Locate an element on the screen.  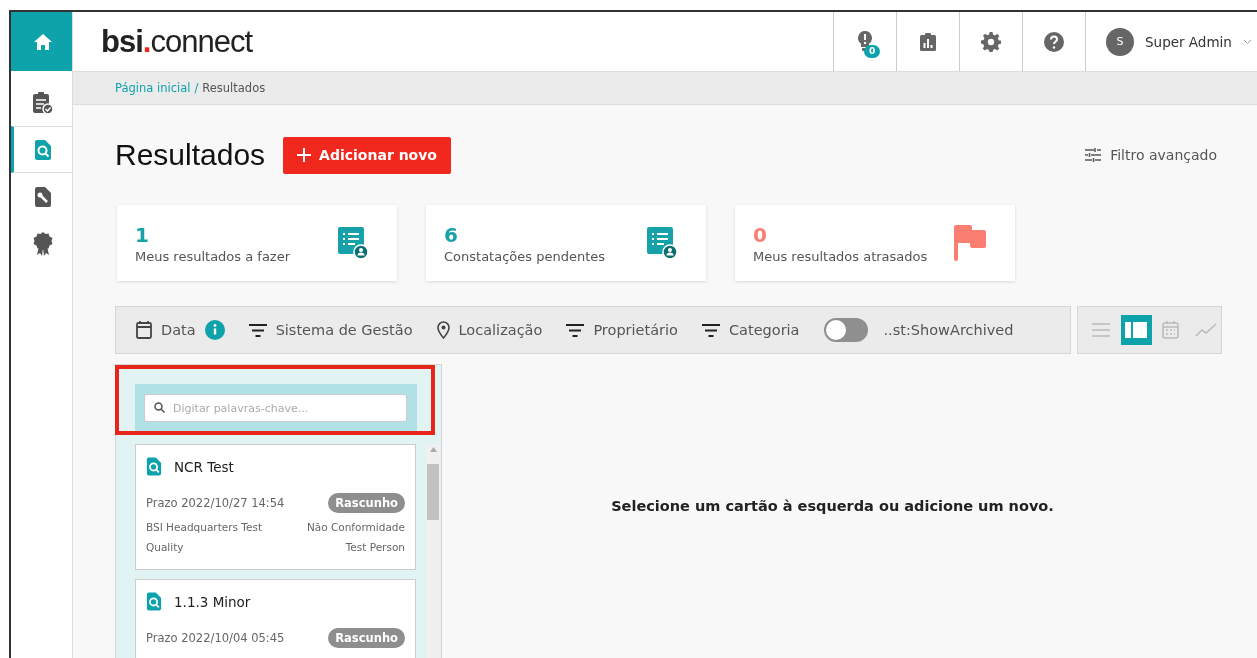
stat-card: 1 Meus resultados a fazer is located at coordinates (257, 243).